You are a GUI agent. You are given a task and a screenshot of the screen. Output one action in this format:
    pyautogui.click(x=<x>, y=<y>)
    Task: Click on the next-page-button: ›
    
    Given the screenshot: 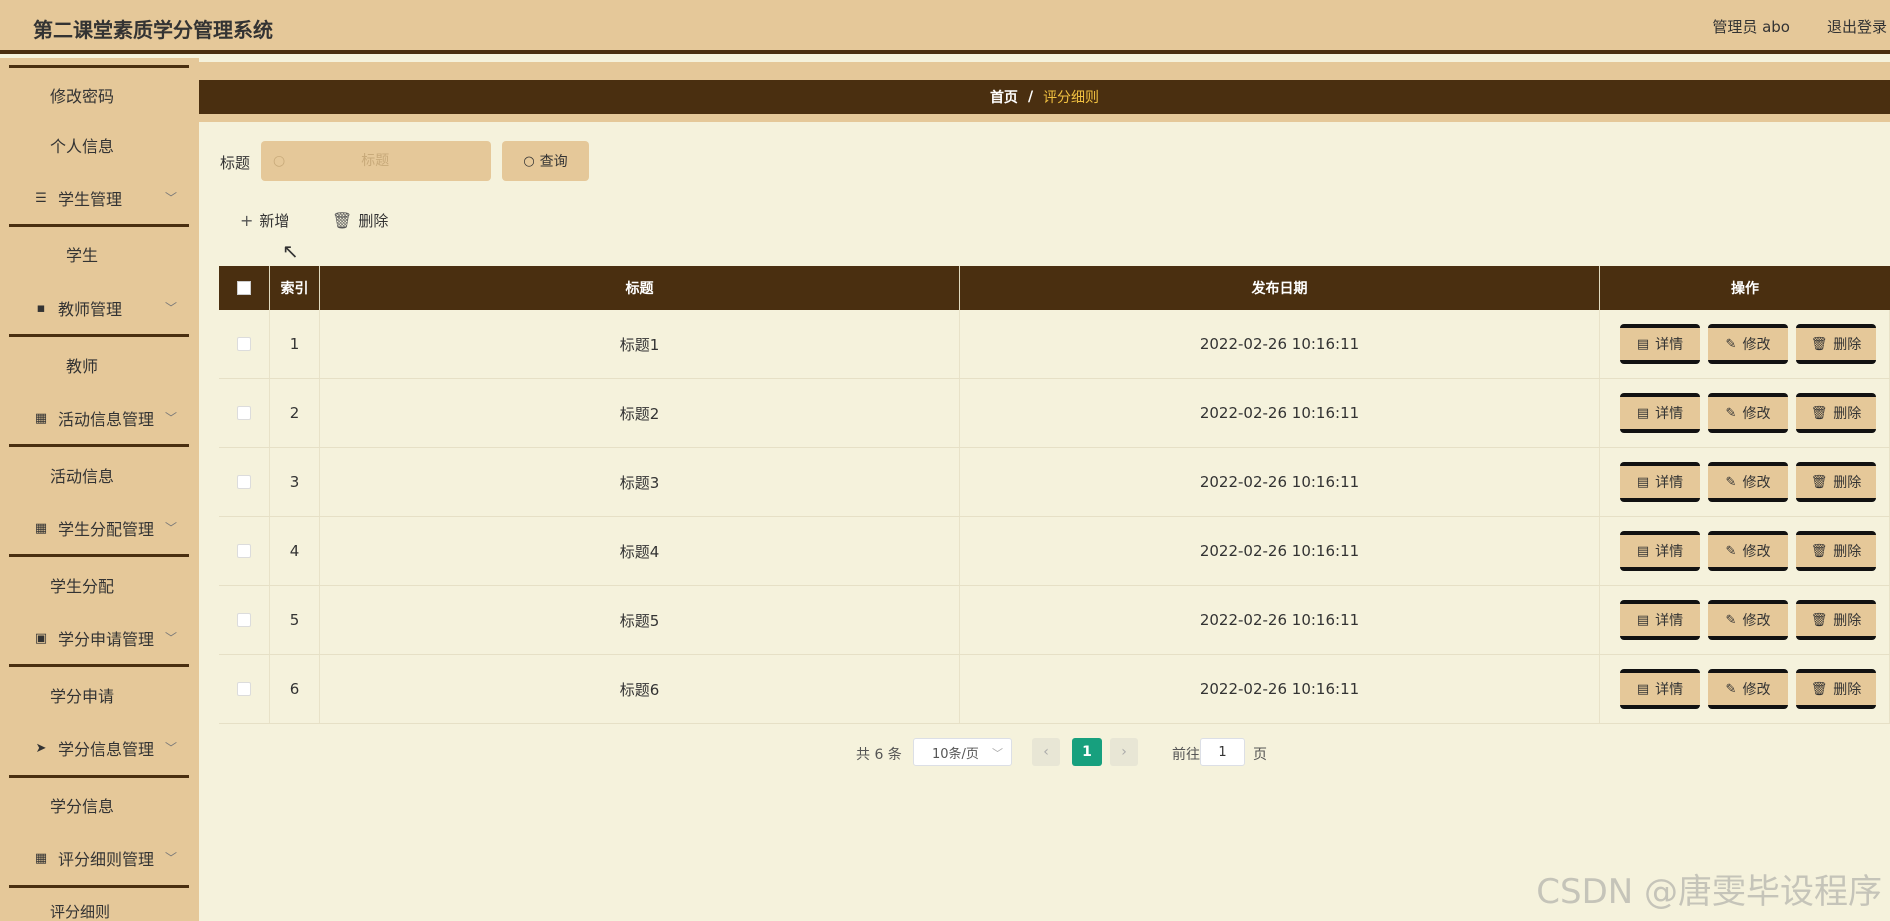 What is the action you would take?
    pyautogui.click(x=1124, y=752)
    